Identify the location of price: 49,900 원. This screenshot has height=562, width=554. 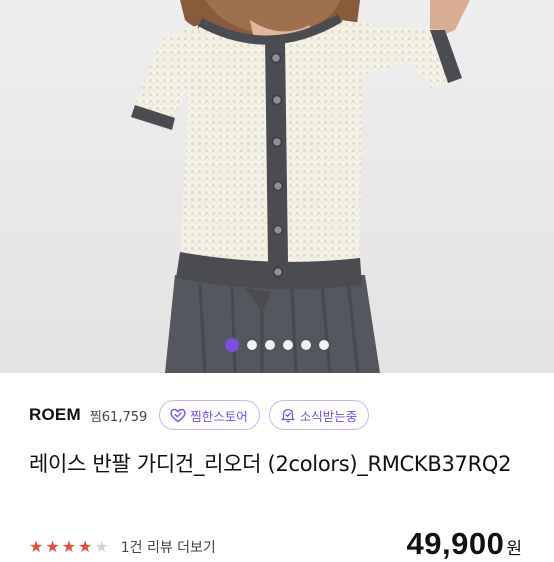
(464, 544).